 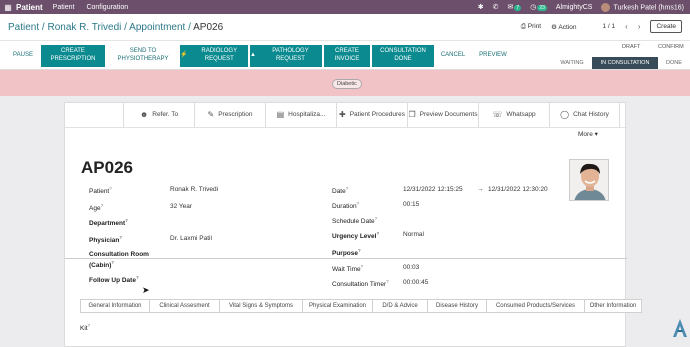 What do you see at coordinates (411, 267) in the screenshot?
I see `wait-time-field: 00:03` at bounding box center [411, 267].